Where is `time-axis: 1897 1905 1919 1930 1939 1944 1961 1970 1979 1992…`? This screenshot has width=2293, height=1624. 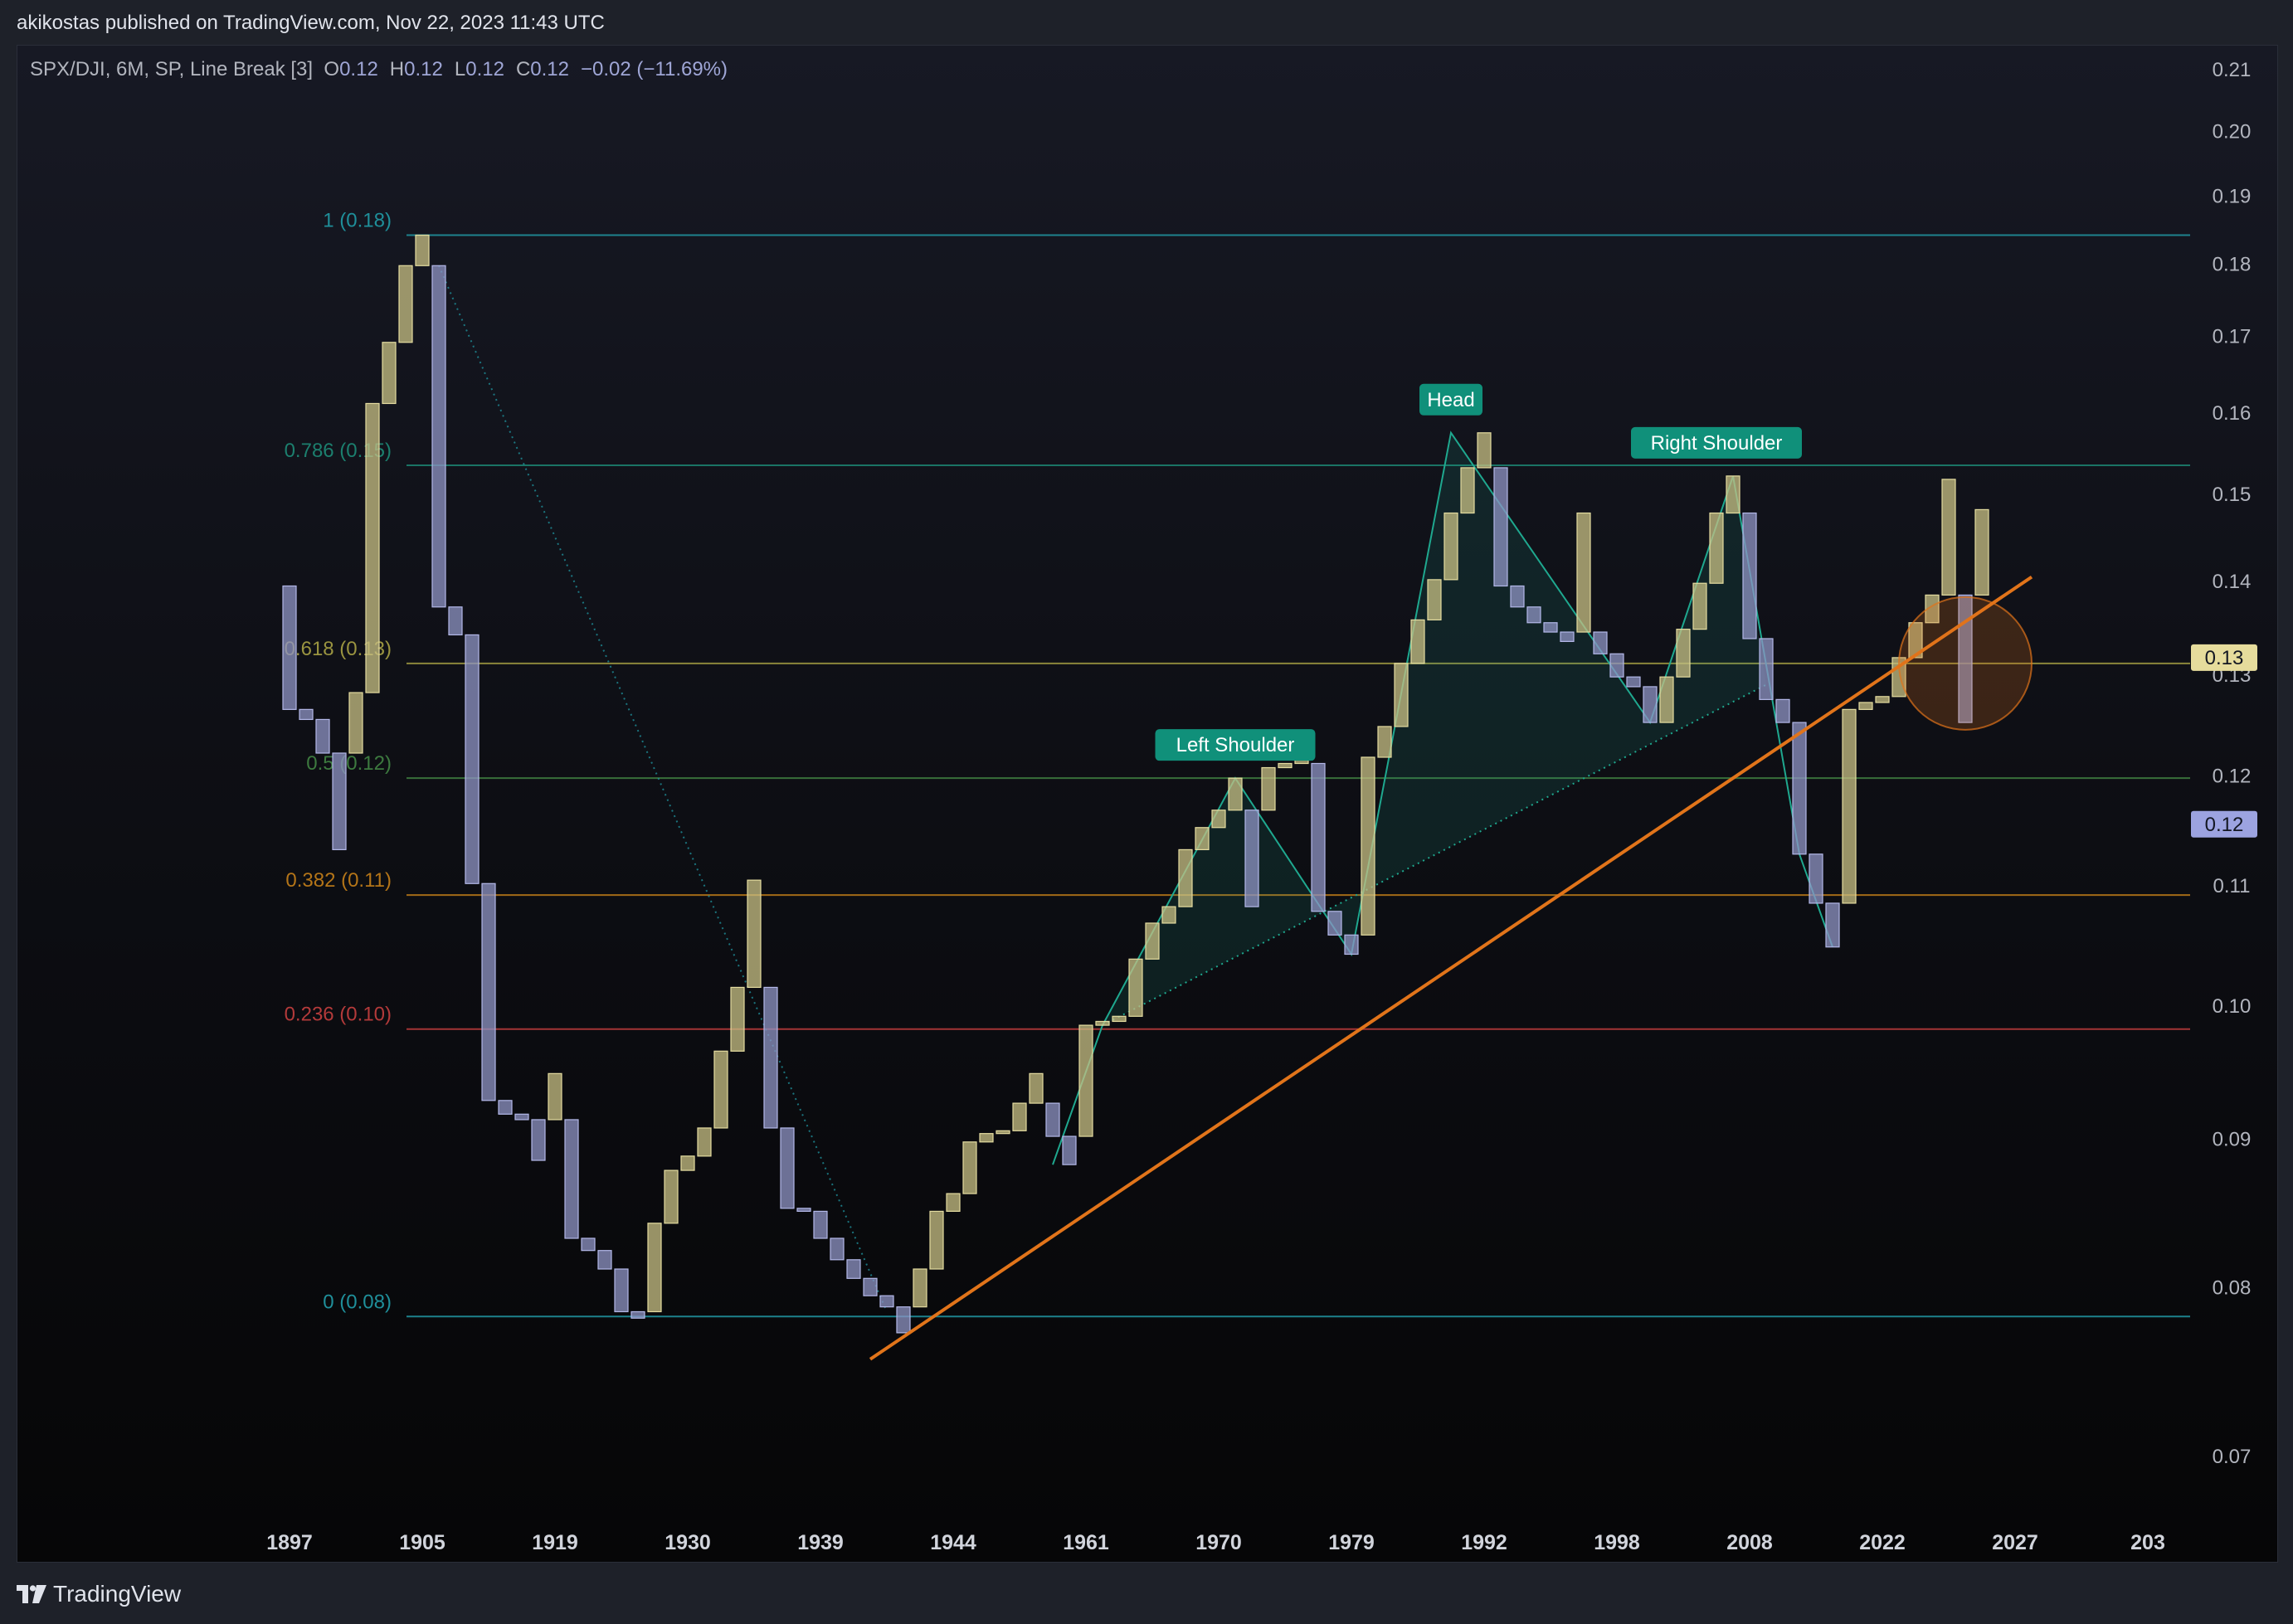
time-axis: 1897 1905 1919 1930 1939 1944 1961 1970 1979 1992… is located at coordinates (1215, 1542).